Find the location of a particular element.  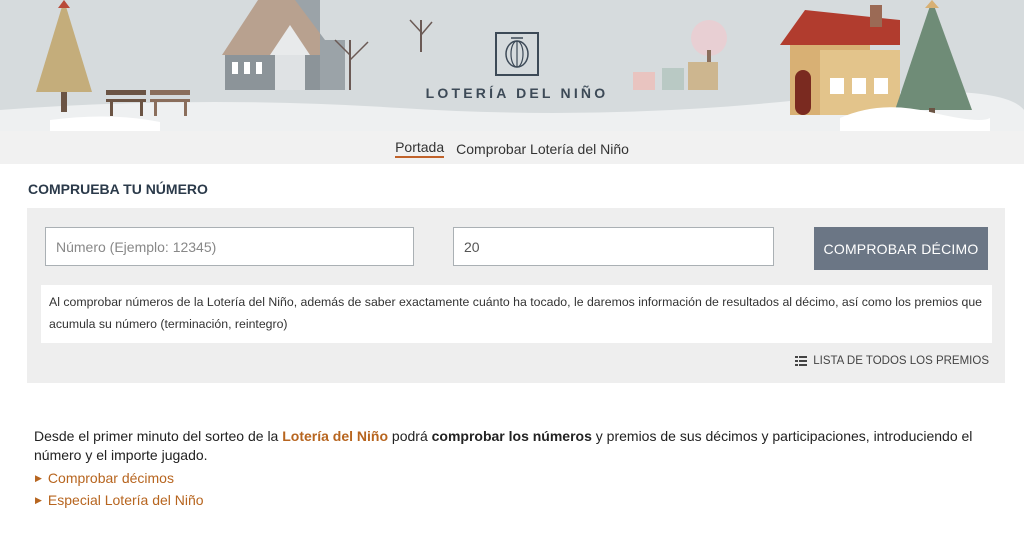

loteria-logo: LOTERÍA DEL NIÑO is located at coordinates (517, 66).